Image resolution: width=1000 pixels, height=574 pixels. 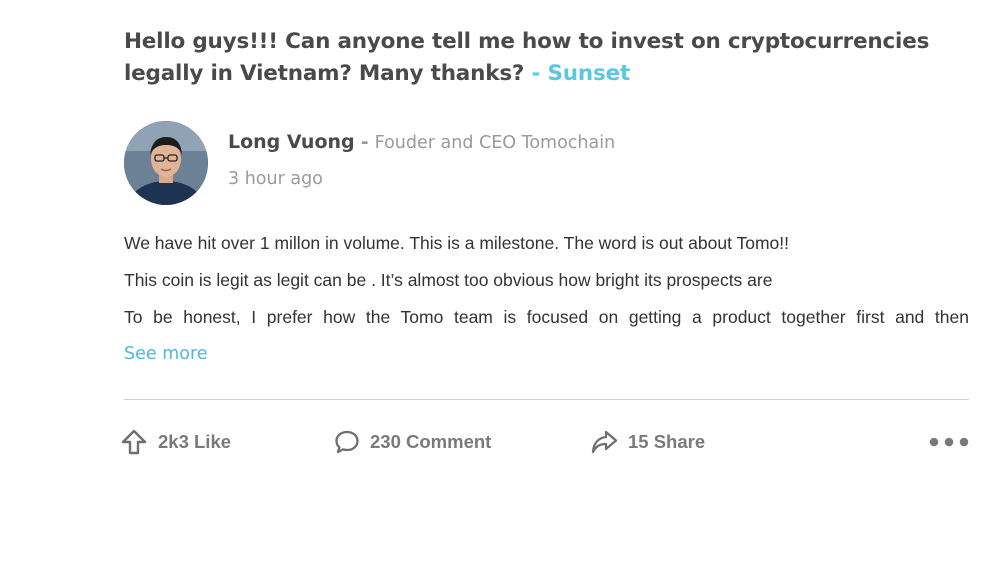 What do you see at coordinates (546, 399) in the screenshot?
I see `divider` at bounding box center [546, 399].